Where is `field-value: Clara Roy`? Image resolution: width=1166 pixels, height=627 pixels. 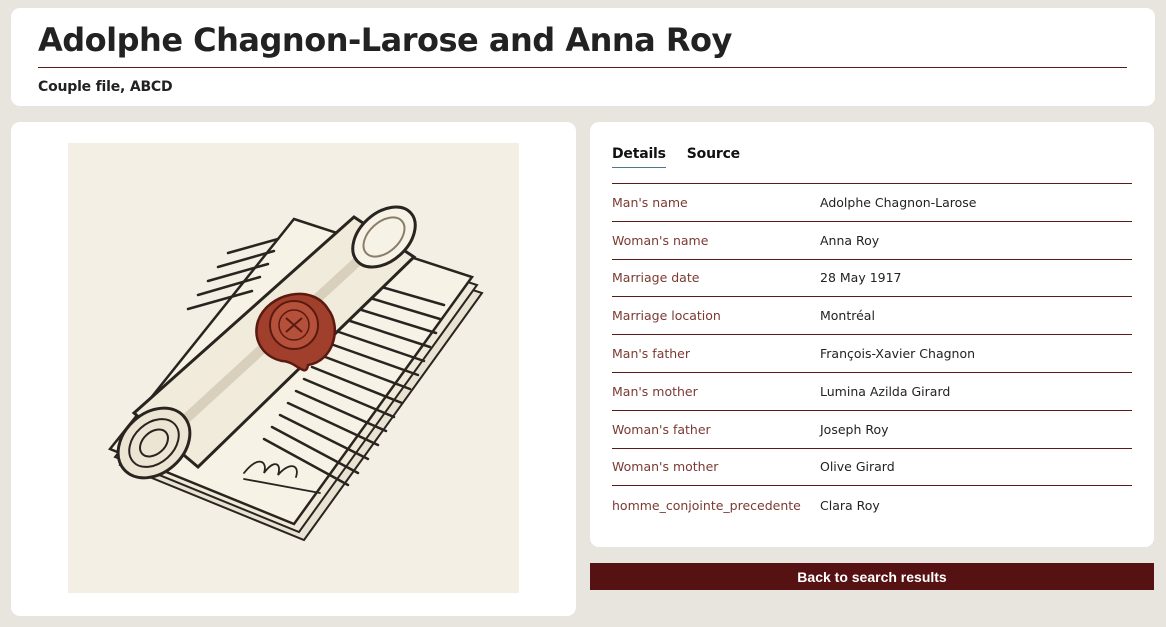 field-value: Clara Roy is located at coordinates (976, 504).